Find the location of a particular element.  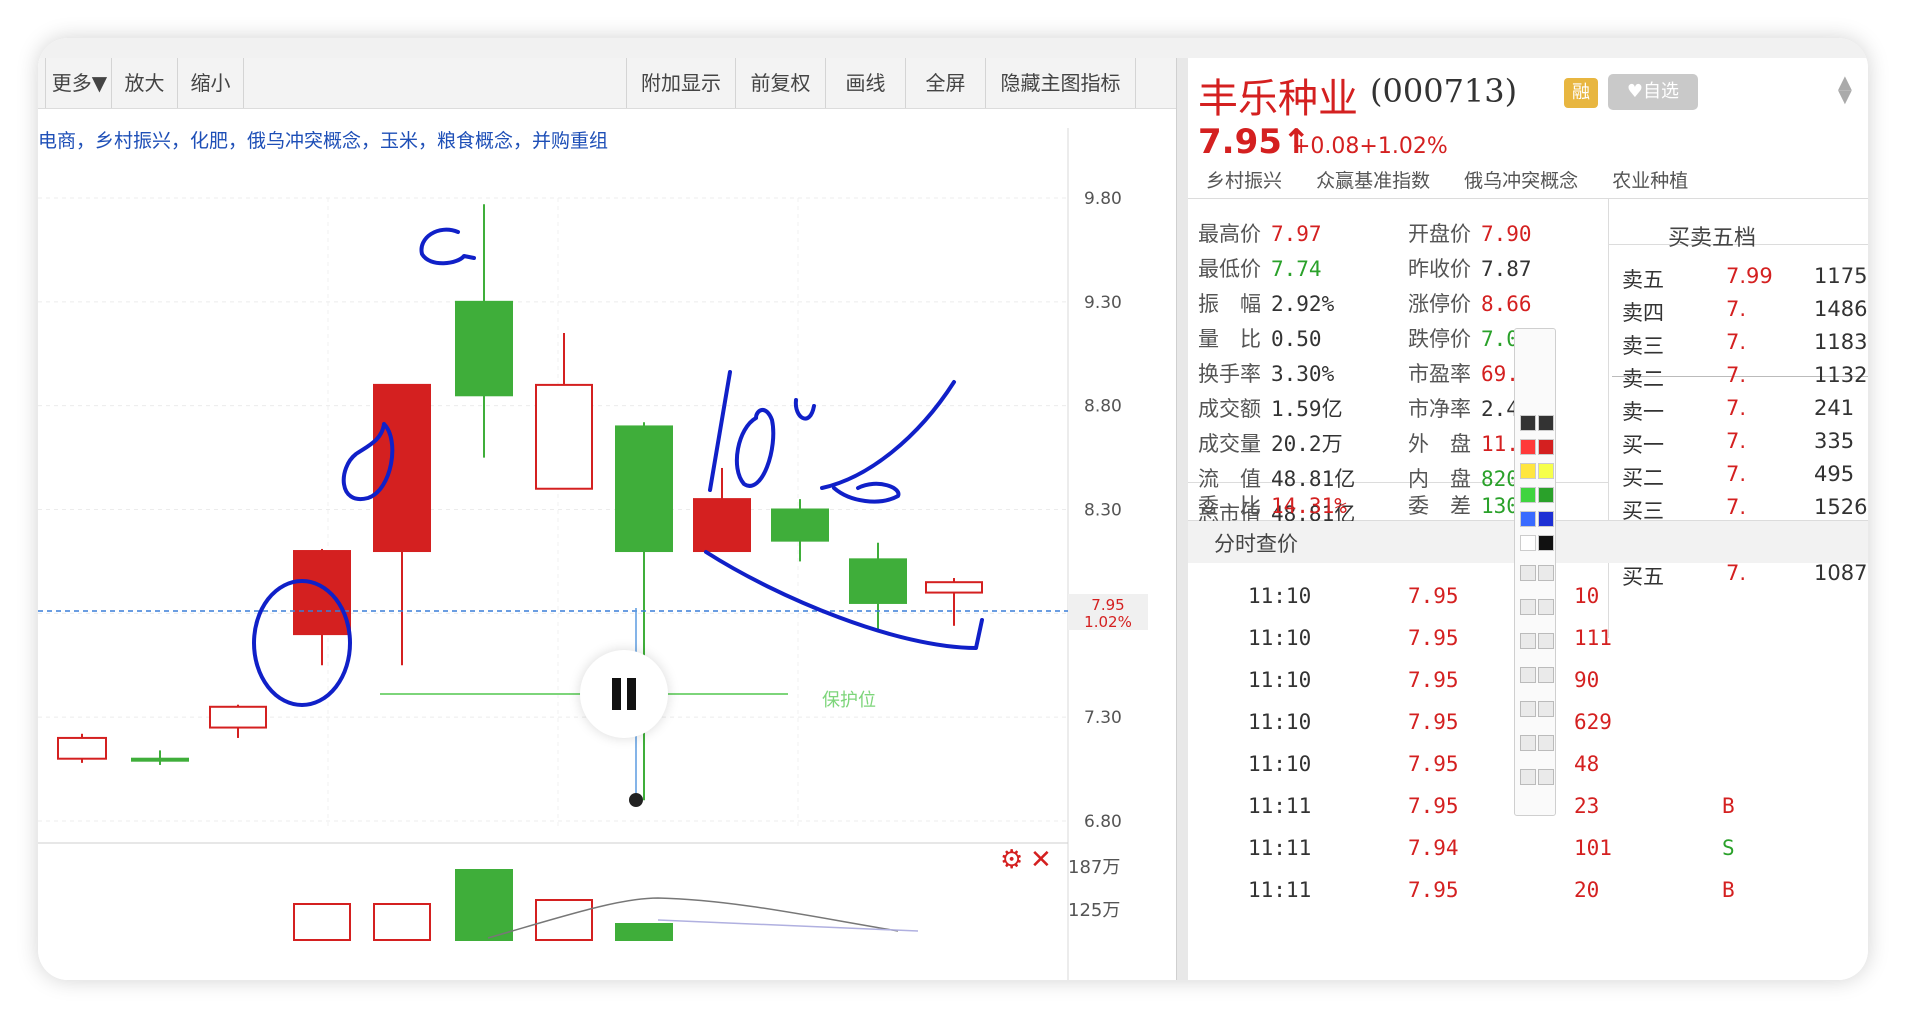

tag-item: 俄乌冲突概念 is located at coordinates (1521, 181).